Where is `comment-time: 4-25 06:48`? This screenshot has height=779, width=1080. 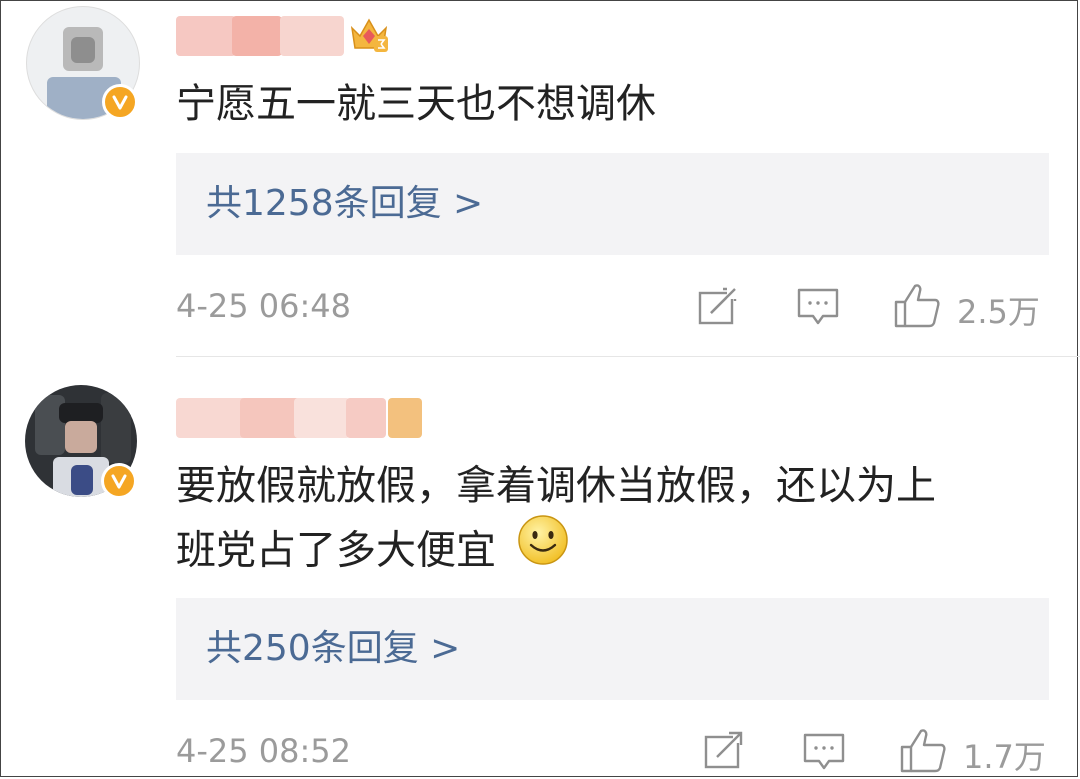 comment-time: 4-25 06:48 is located at coordinates (264, 306).